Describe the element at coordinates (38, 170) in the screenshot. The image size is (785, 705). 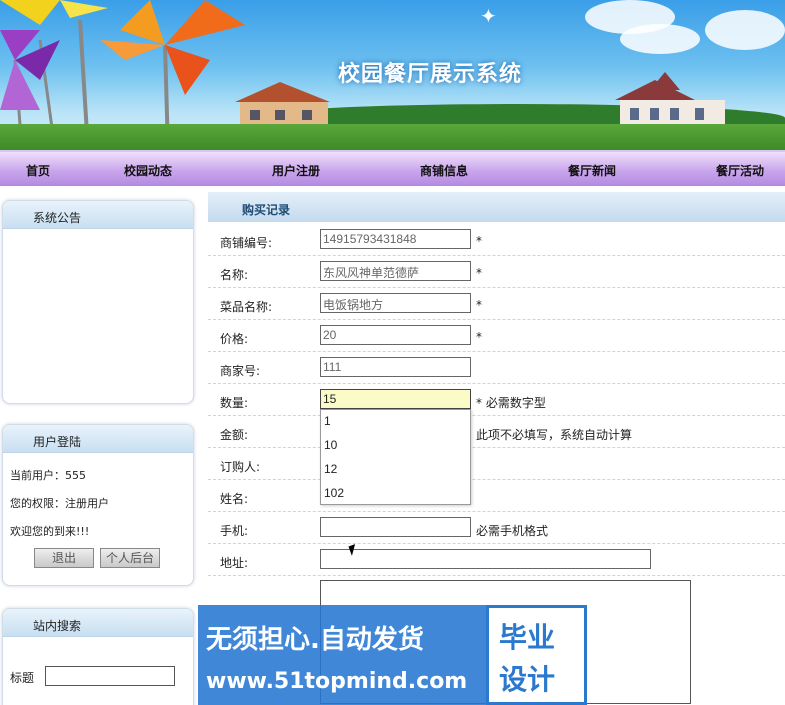
I see `nav-home: 首页` at that location.